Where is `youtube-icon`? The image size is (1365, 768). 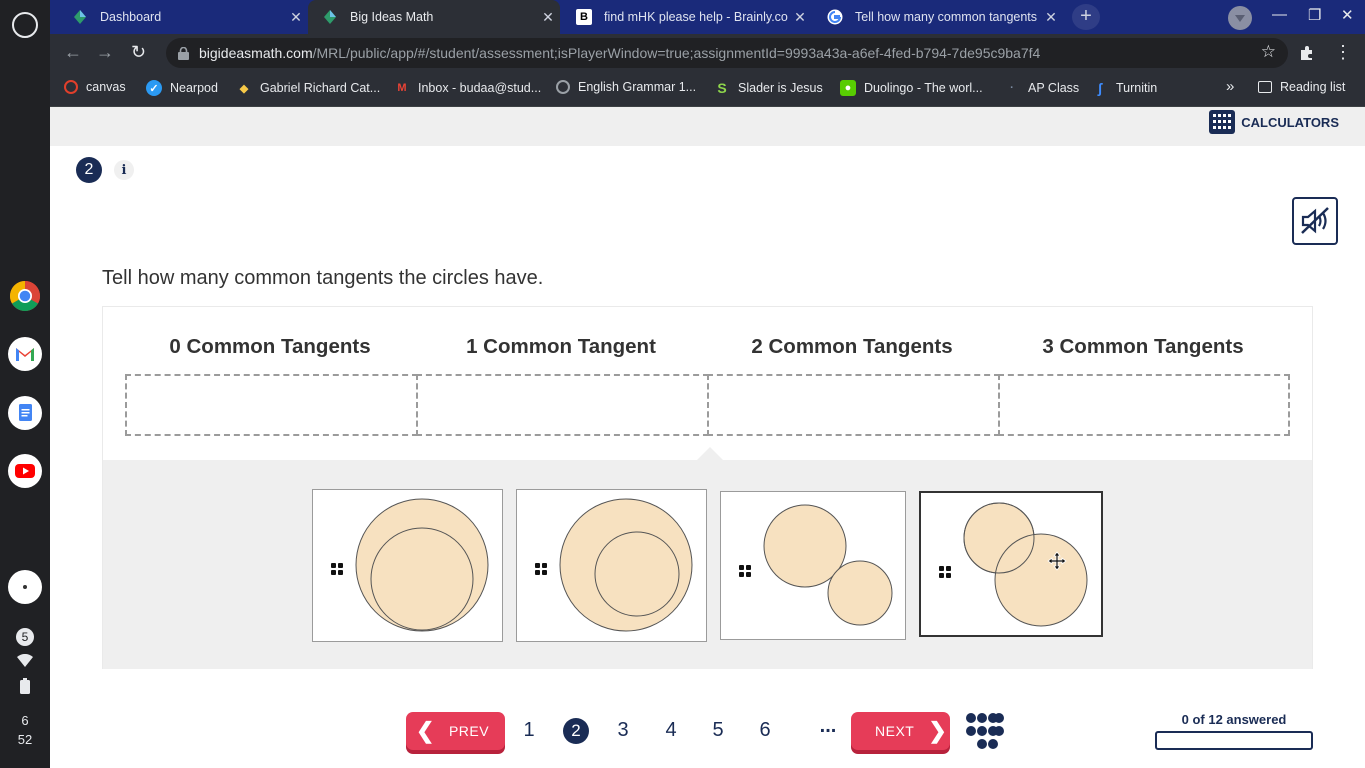 youtube-icon is located at coordinates (25, 471).